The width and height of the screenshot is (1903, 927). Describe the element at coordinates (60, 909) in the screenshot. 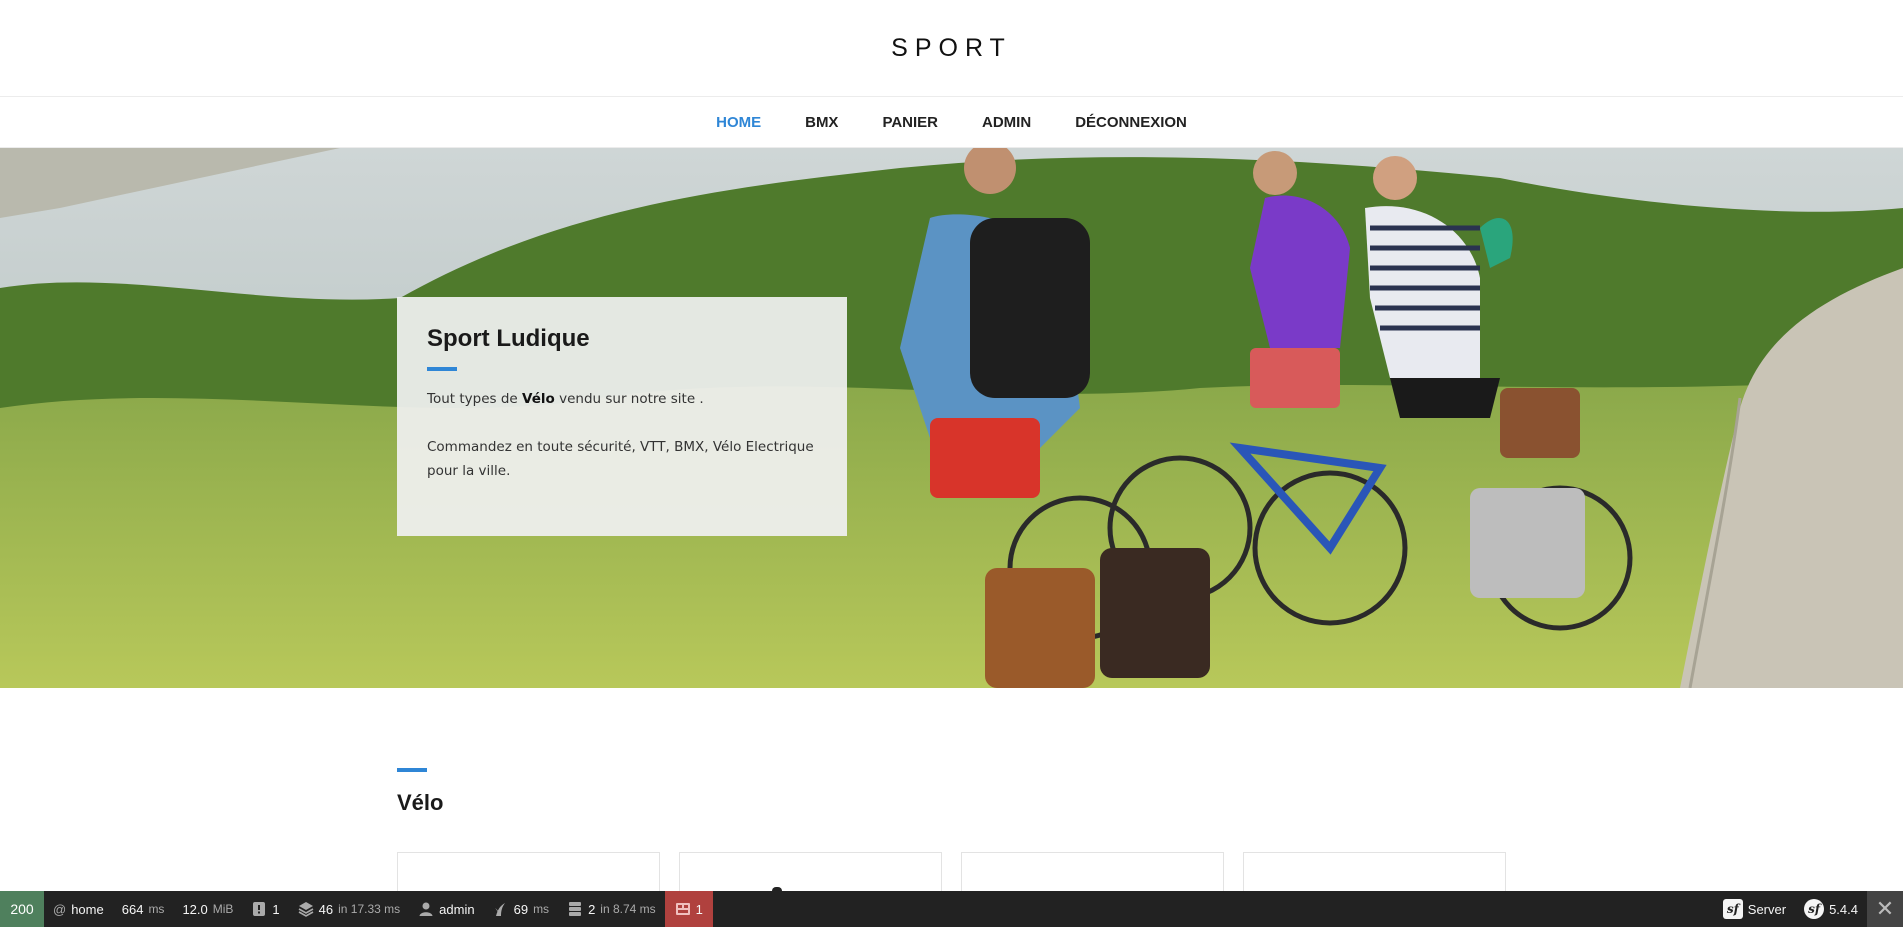

I see `at-icon: @` at that location.